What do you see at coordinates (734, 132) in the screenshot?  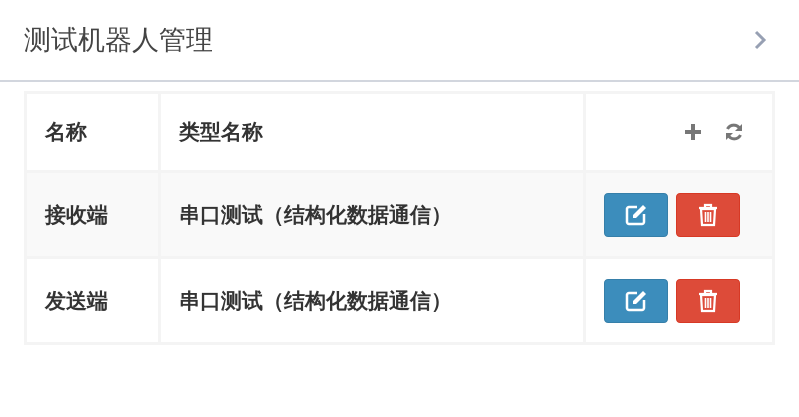 I see `refresh-icon` at bounding box center [734, 132].